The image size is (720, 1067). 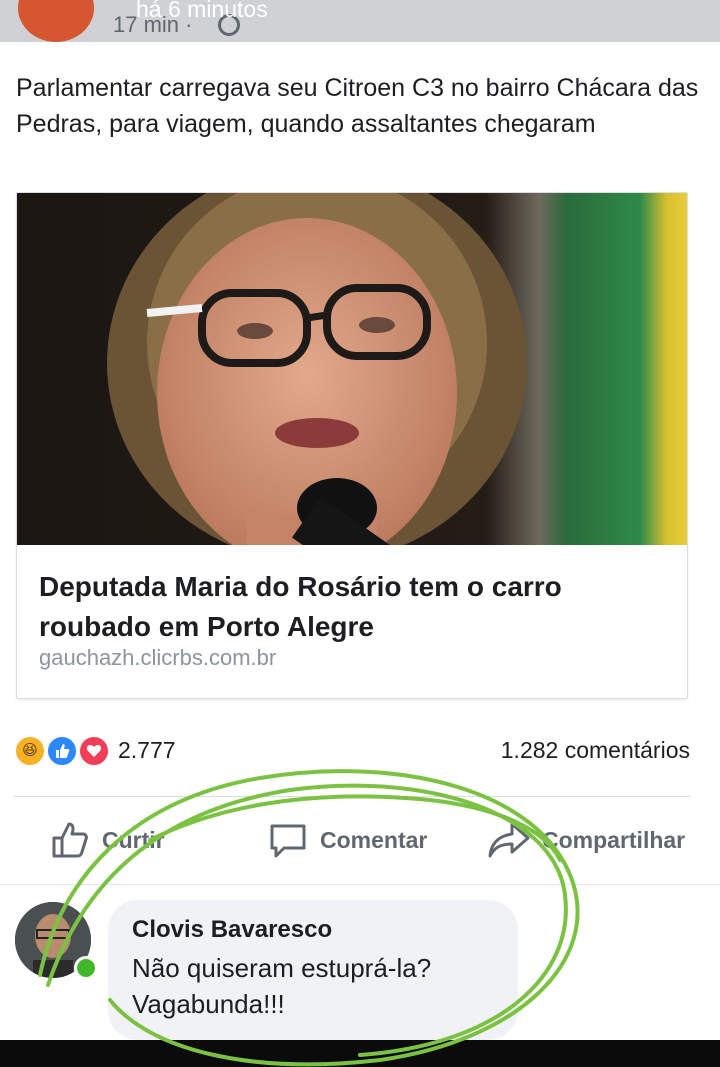 I want to click on comment-text: Não quiseram estuprá-la? Vagabunda!!!, so click(x=282, y=986).